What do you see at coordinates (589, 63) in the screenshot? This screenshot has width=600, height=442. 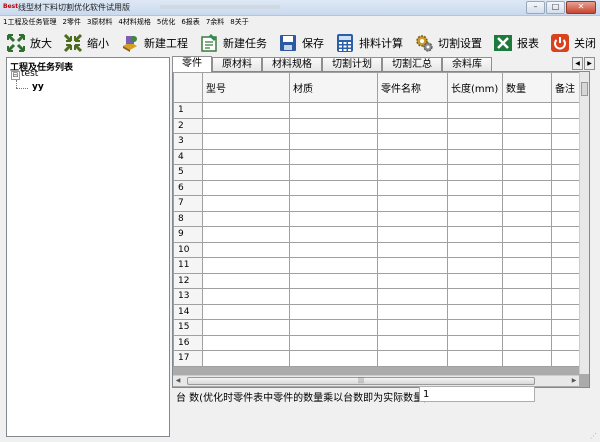 I see `tab-scroll-right-icon: ▶` at bounding box center [589, 63].